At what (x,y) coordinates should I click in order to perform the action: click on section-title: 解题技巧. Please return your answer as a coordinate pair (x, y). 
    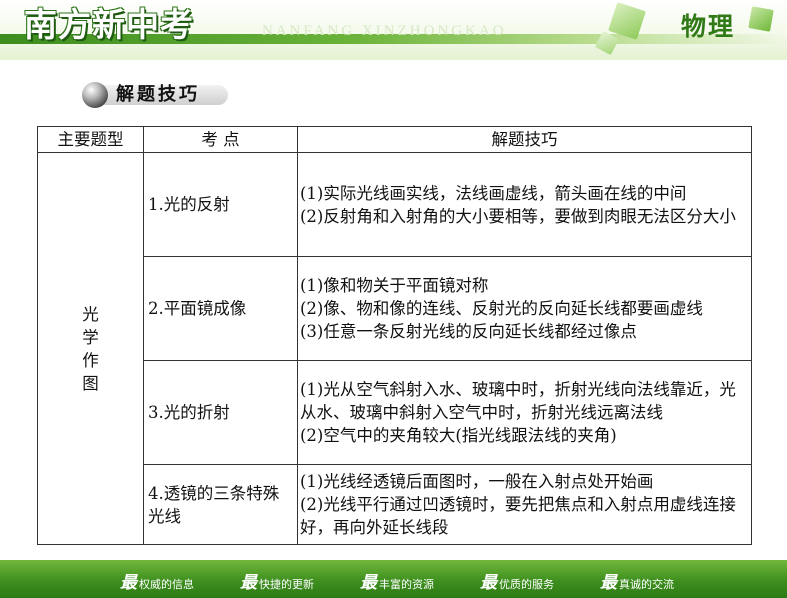
    Looking at the image, I should click on (158, 94).